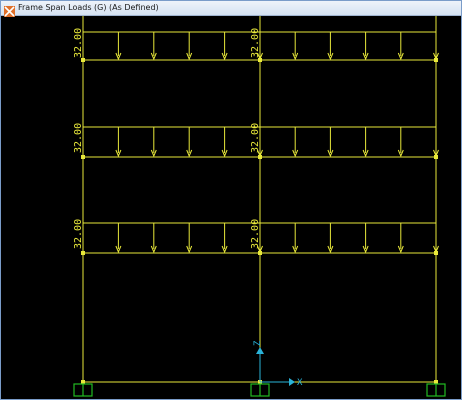 The height and width of the screenshot is (404, 462). I want to click on supports, so click(259, 390).